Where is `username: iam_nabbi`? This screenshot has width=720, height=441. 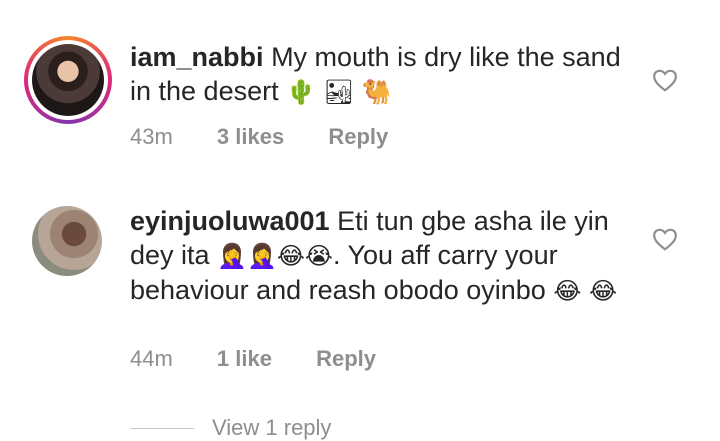 username: iam_nabbi is located at coordinates (197, 57).